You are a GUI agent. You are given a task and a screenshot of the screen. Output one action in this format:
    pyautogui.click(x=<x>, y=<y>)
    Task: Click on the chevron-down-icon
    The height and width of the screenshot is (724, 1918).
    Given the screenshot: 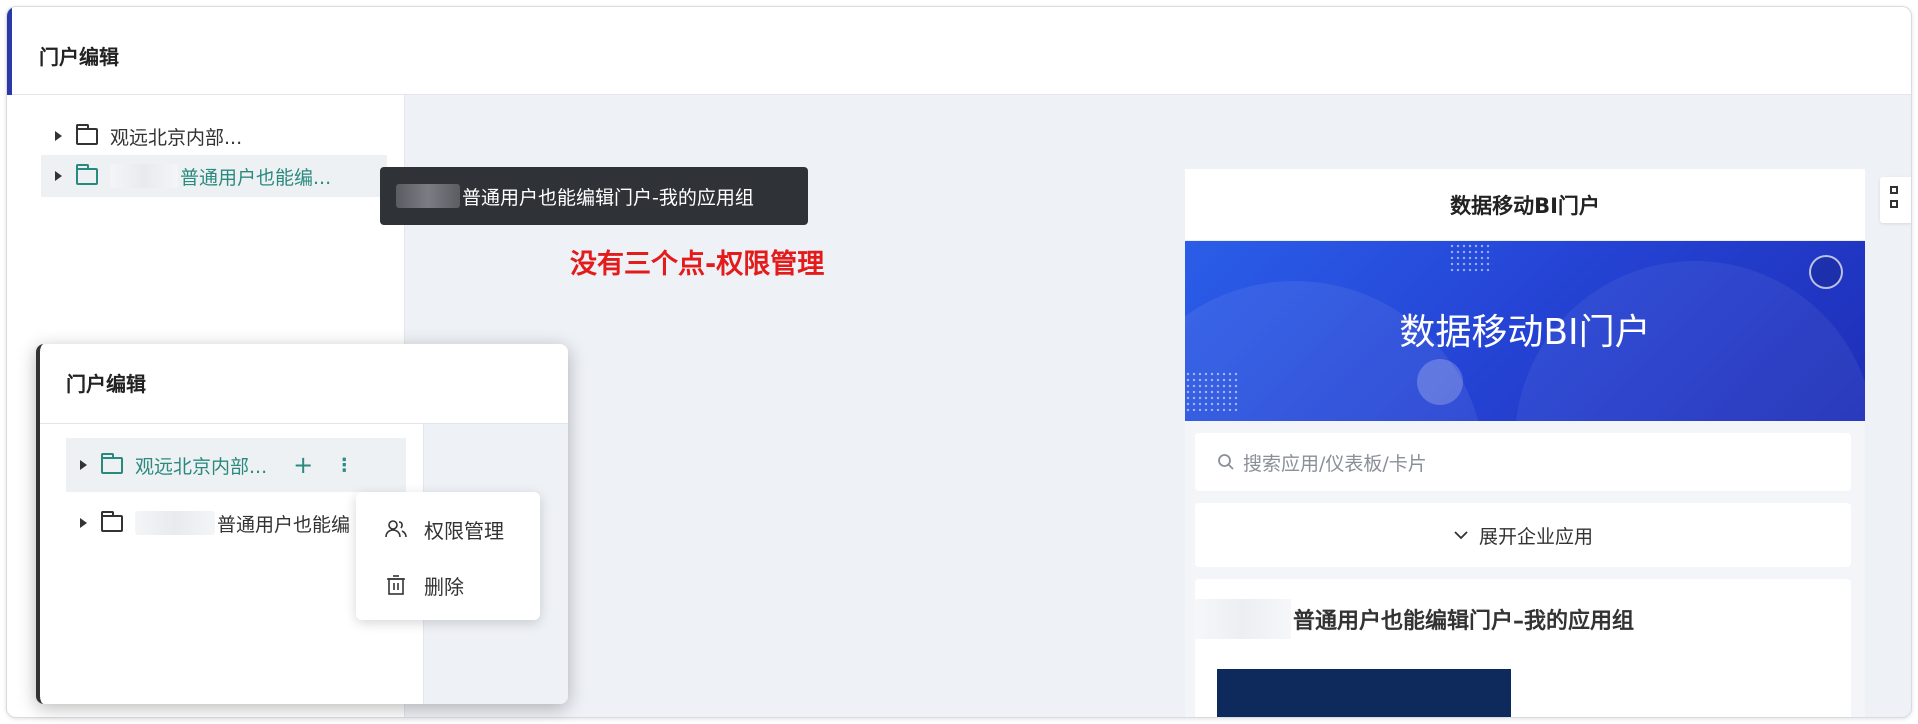 What is the action you would take?
    pyautogui.click(x=1461, y=535)
    